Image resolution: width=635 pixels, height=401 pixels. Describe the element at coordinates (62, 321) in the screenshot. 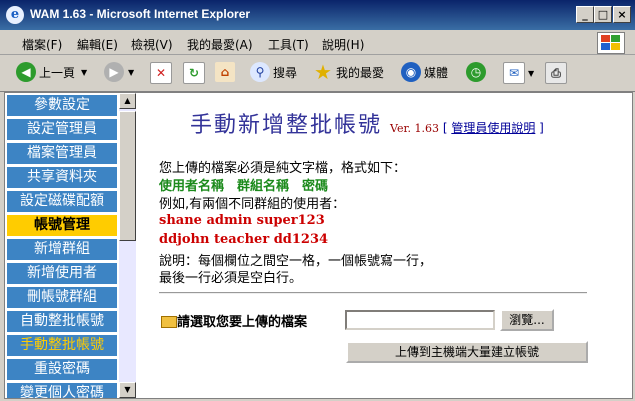

I see `sidebar-item-auto-batch: 自動整批帳號` at that location.